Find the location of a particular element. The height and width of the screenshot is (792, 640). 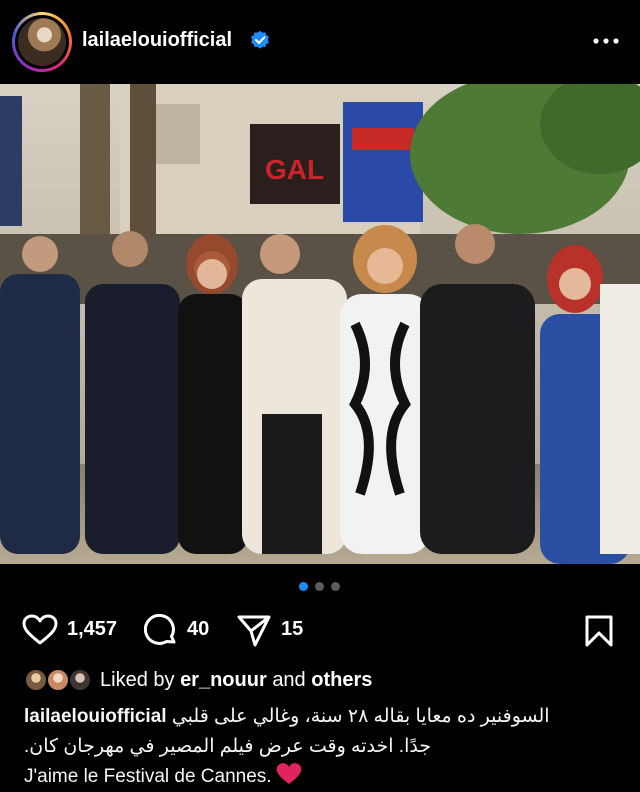

post-header: lailaelouiofficial is located at coordinates (320, 42).